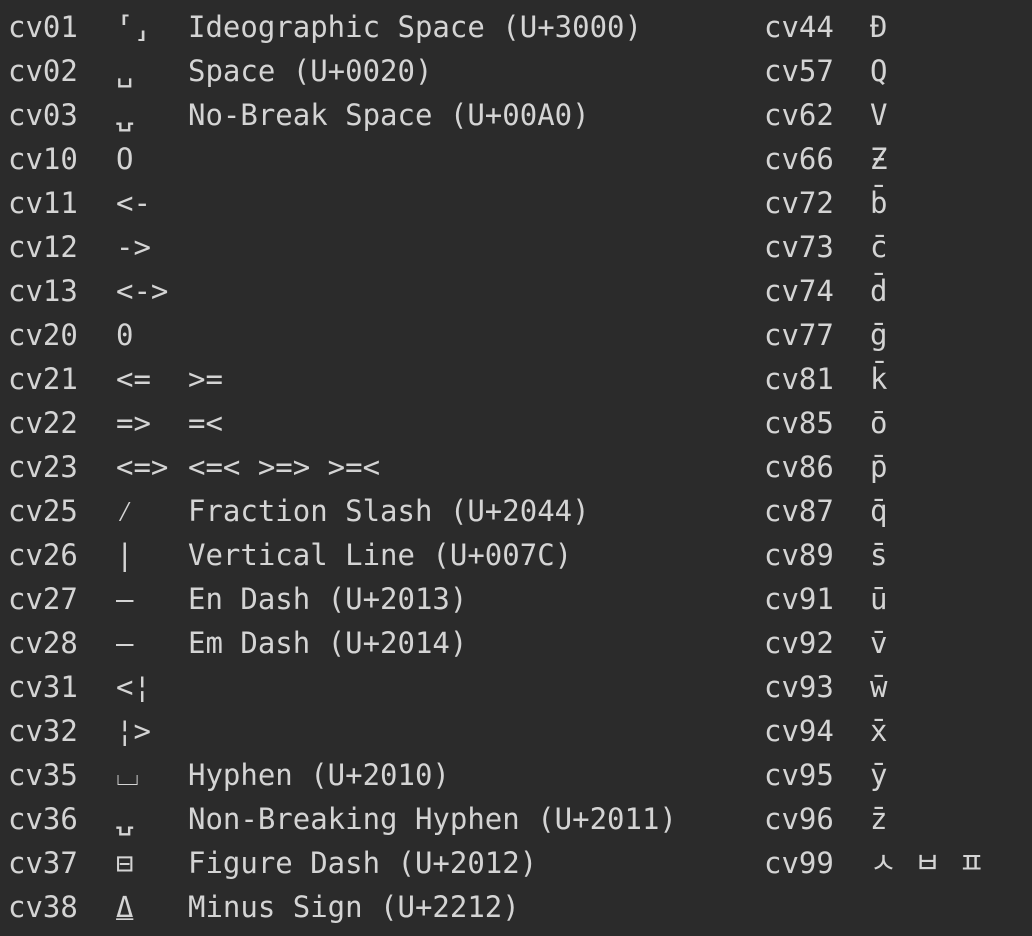  What do you see at coordinates (43, 291) in the screenshot?
I see `feature-code: cv13` at bounding box center [43, 291].